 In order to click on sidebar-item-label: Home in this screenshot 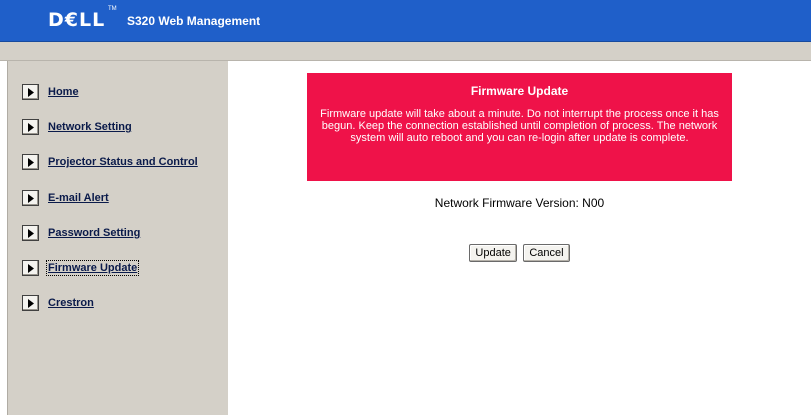, I will do `click(63, 92)`.